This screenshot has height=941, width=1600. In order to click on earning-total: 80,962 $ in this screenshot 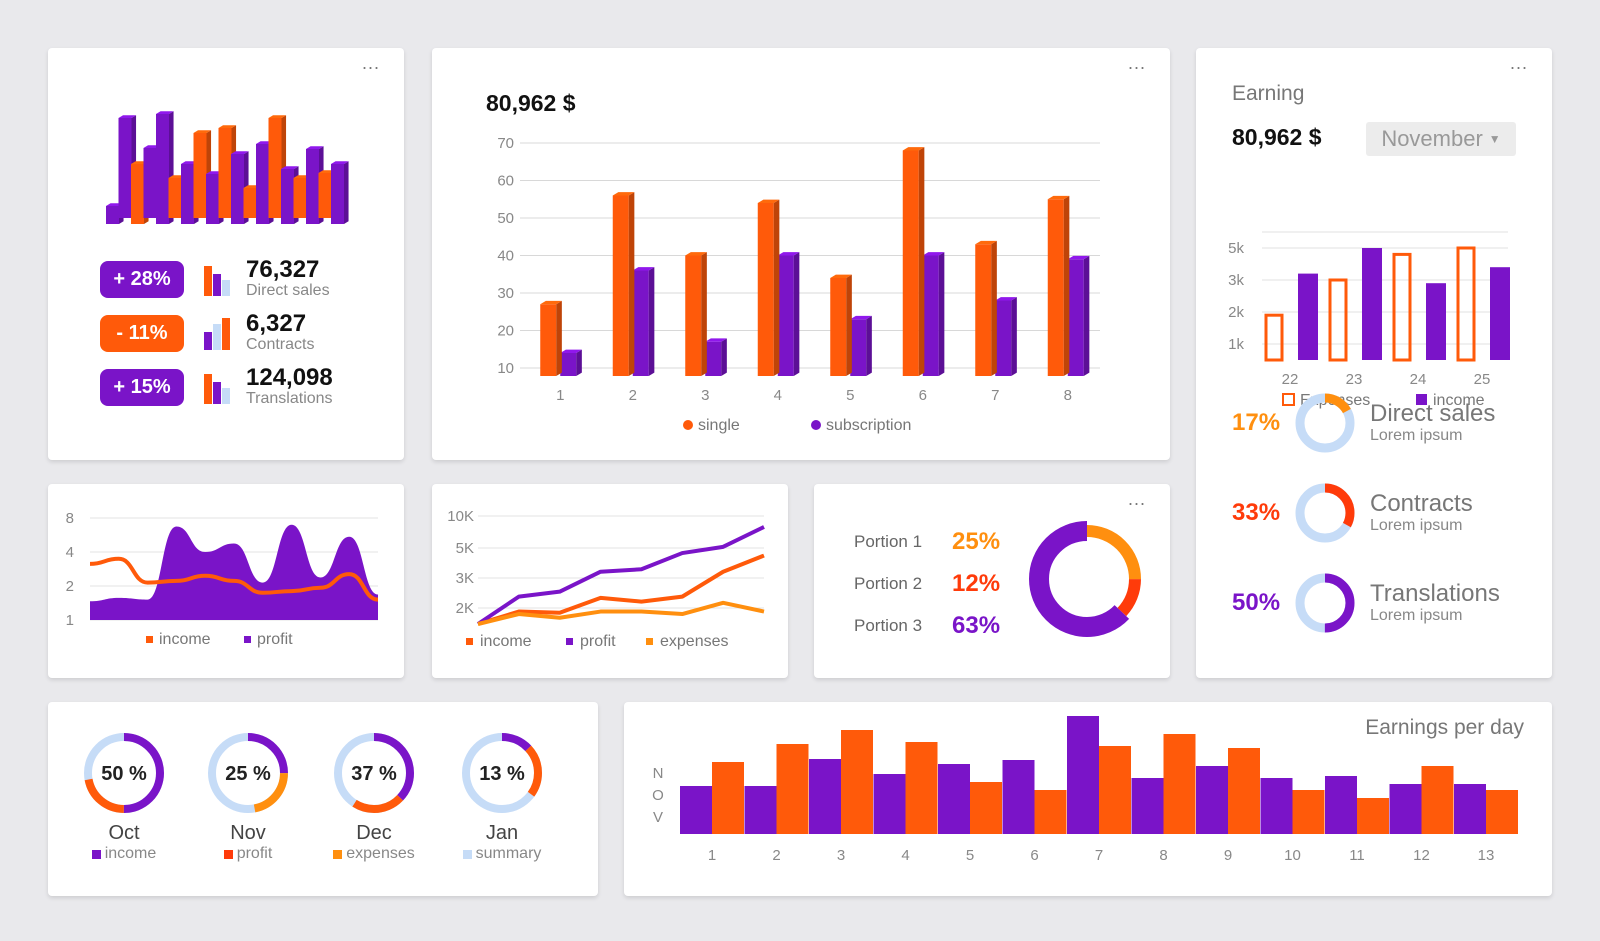, I will do `click(1277, 137)`.